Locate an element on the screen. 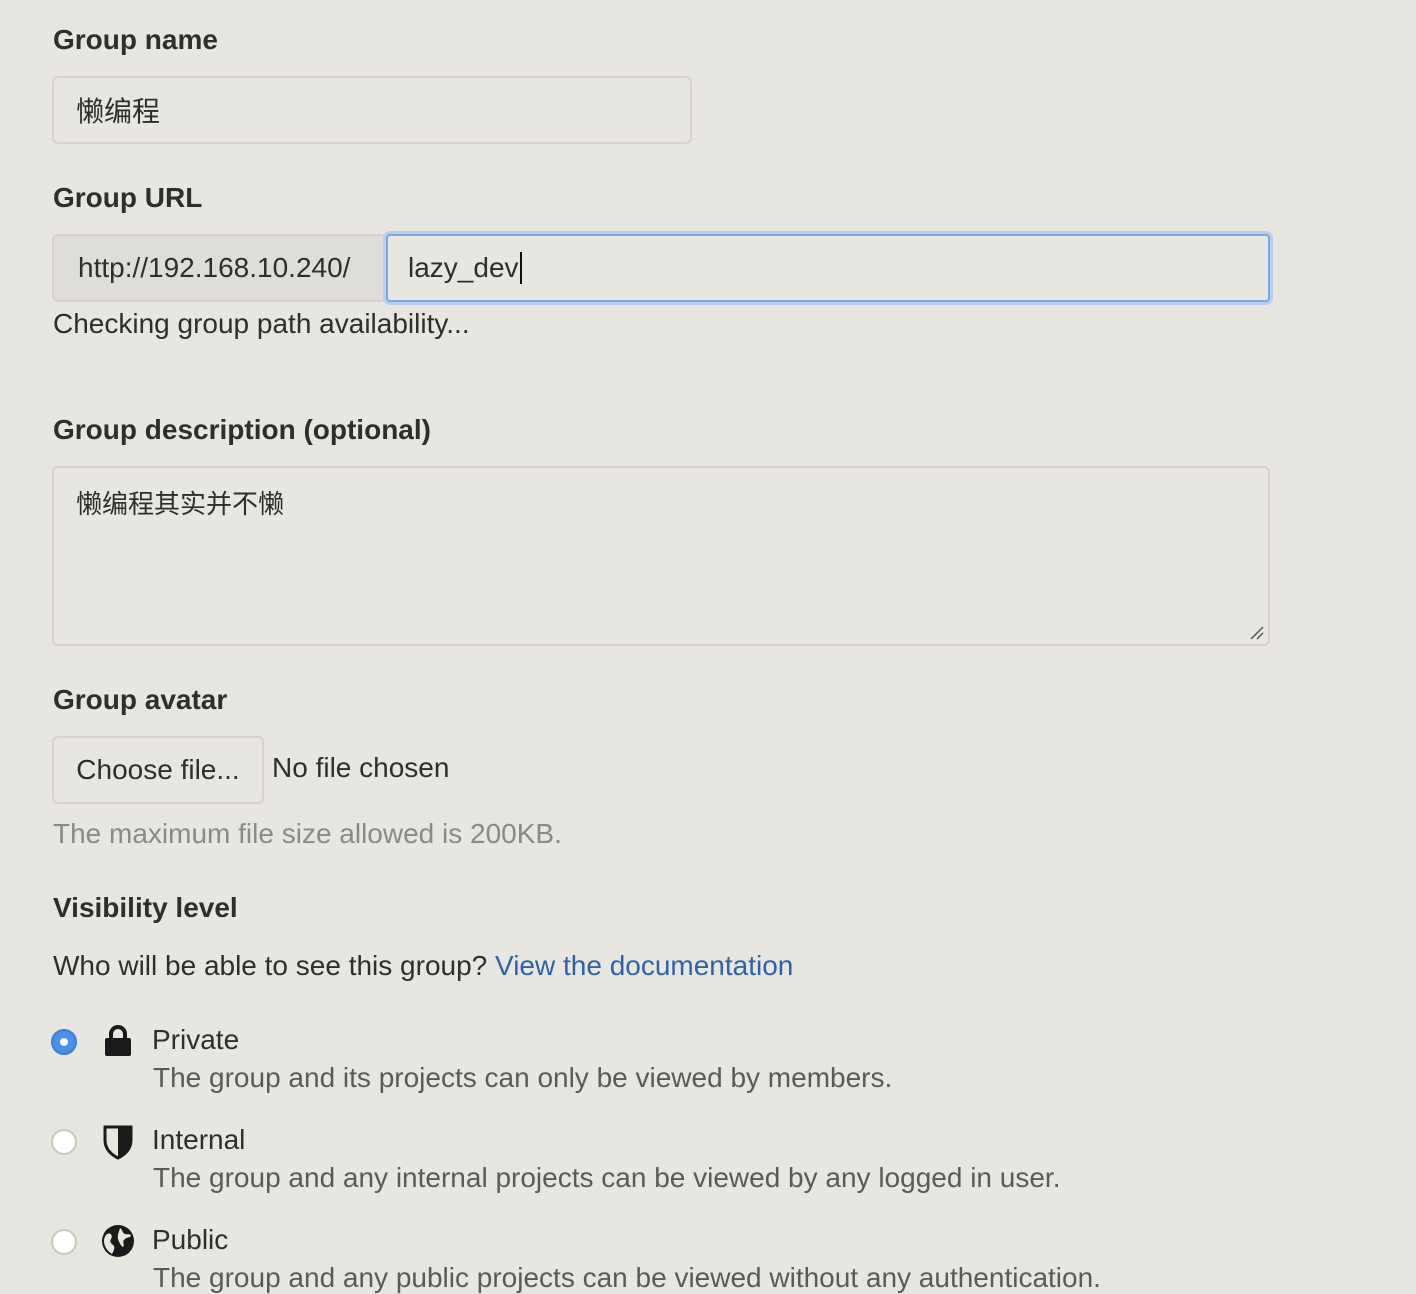 The height and width of the screenshot is (1294, 1416). radio-public is located at coordinates (64, 1242).